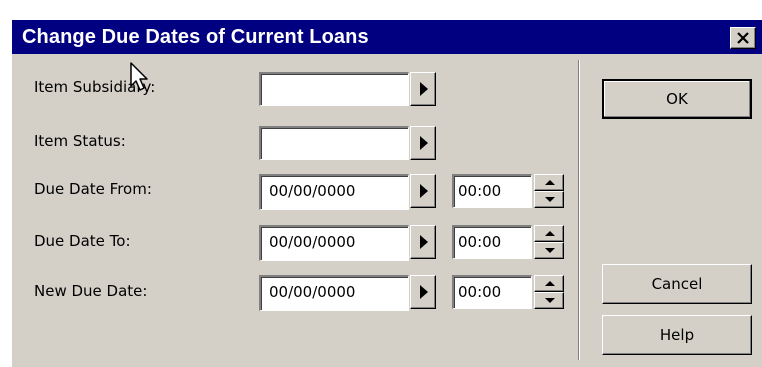 The width and height of the screenshot is (762, 367). What do you see at coordinates (91, 291) in the screenshot?
I see `new-due-date-label: New Due Date:` at bounding box center [91, 291].